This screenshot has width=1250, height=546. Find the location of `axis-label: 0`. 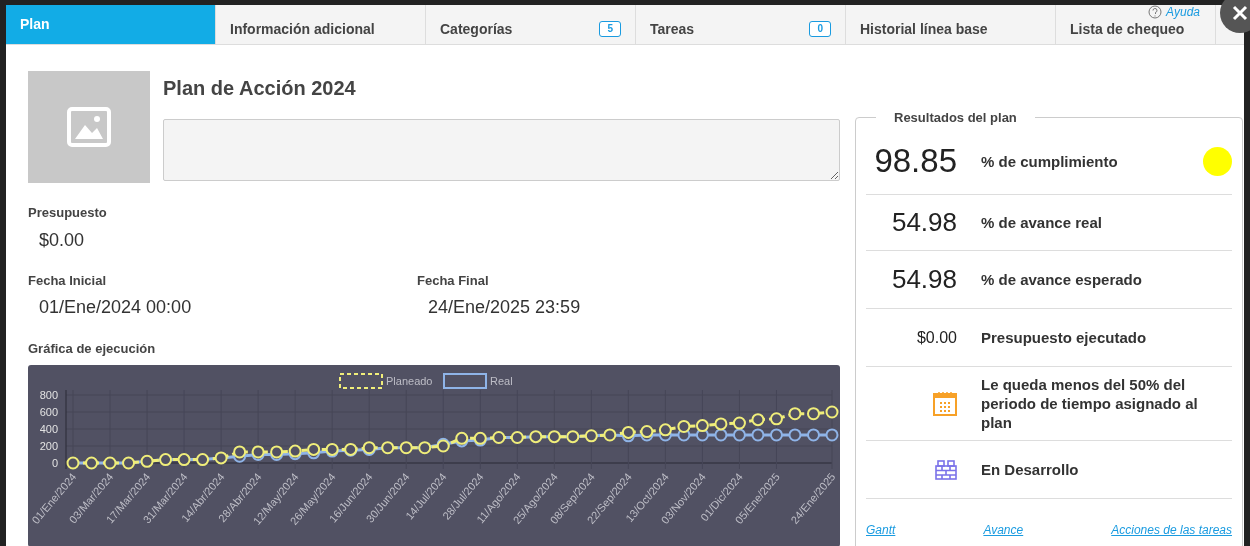

axis-label: 0 is located at coordinates (54, 462).